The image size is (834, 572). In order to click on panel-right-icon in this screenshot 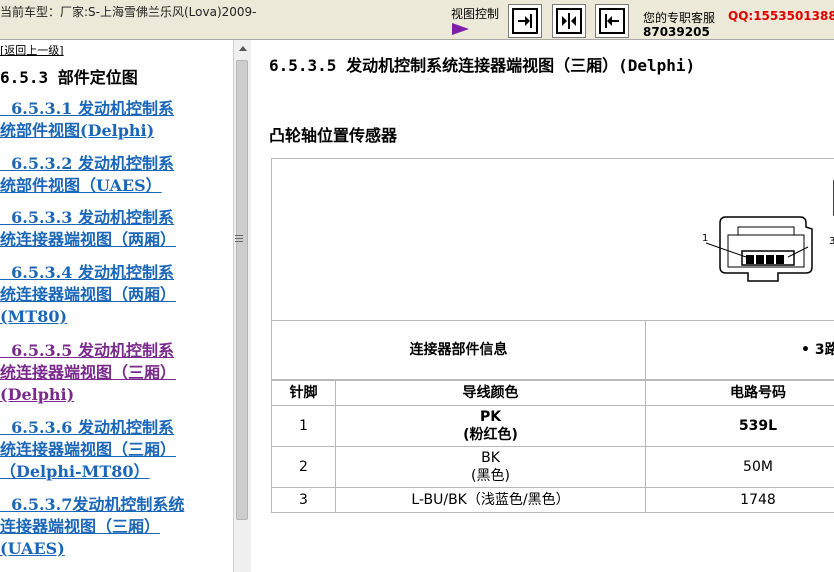, I will do `click(525, 21)`.